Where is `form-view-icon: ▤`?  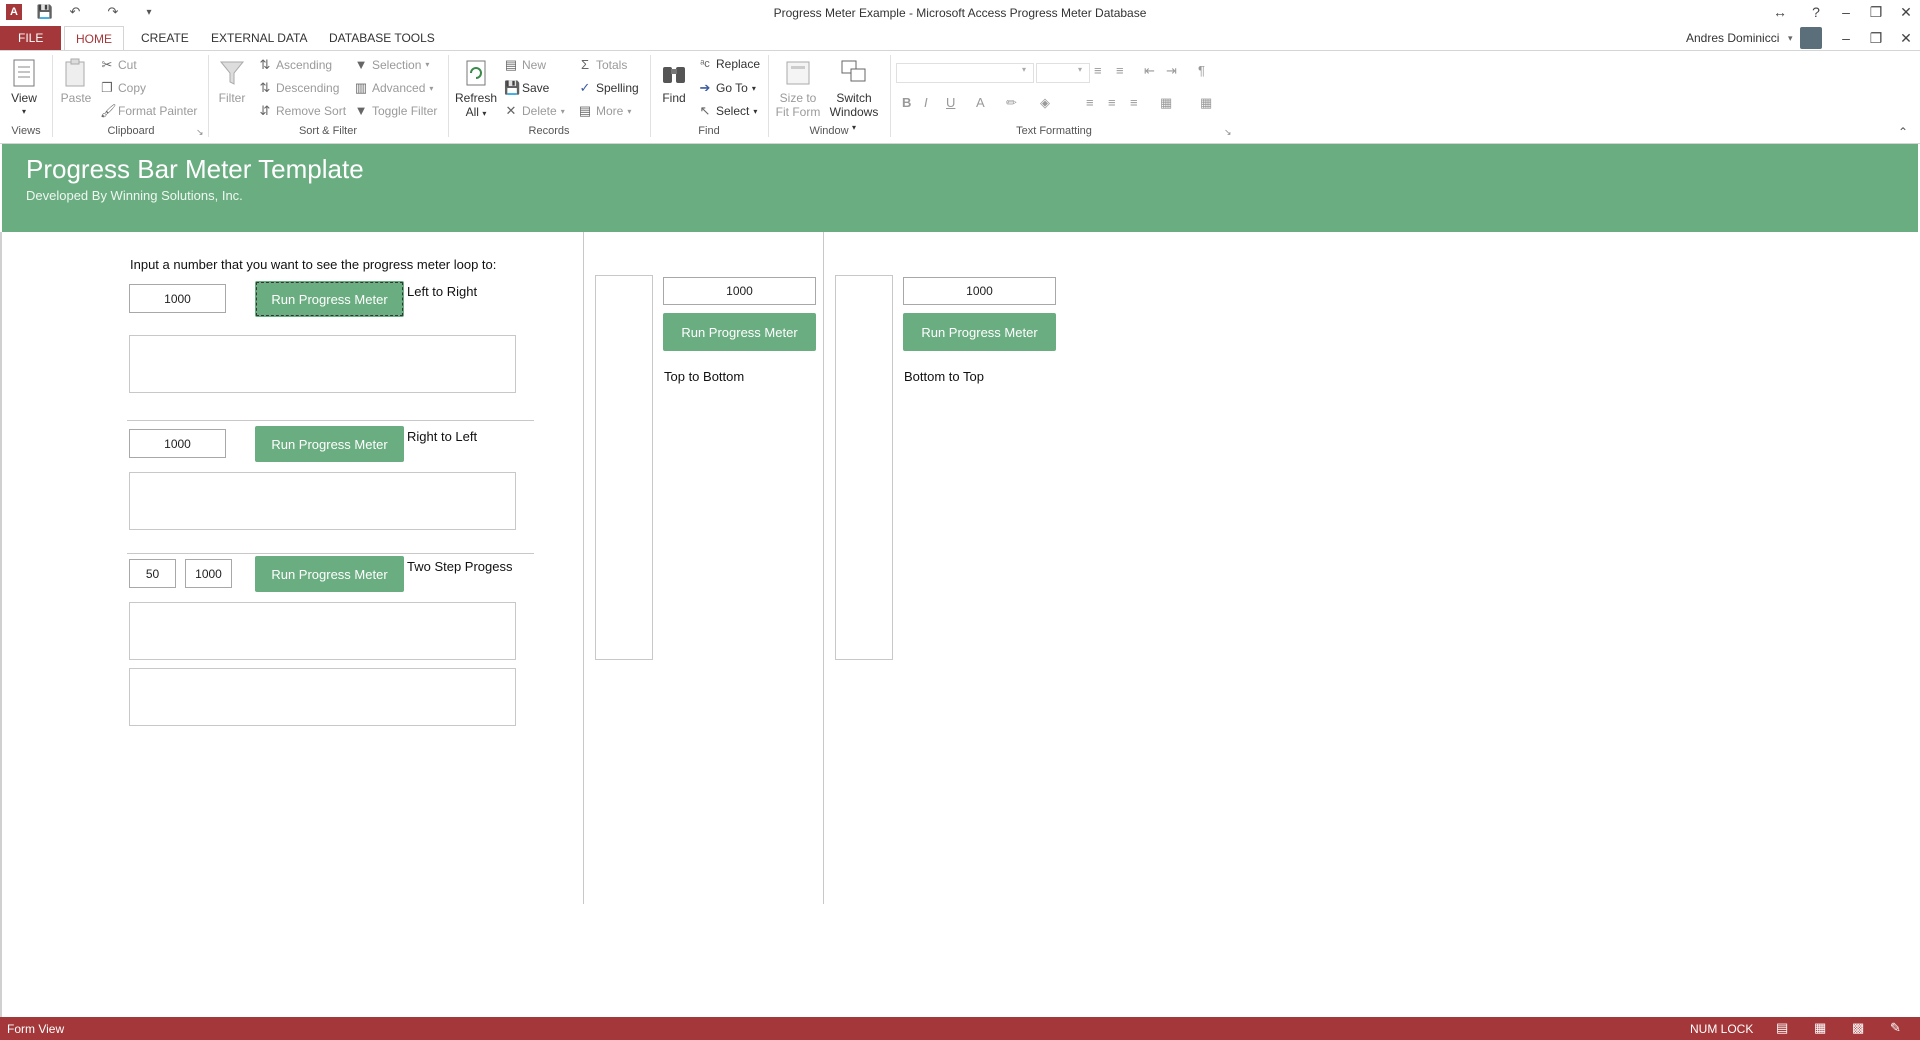
form-view-icon: ▤ is located at coordinates (1782, 1028).